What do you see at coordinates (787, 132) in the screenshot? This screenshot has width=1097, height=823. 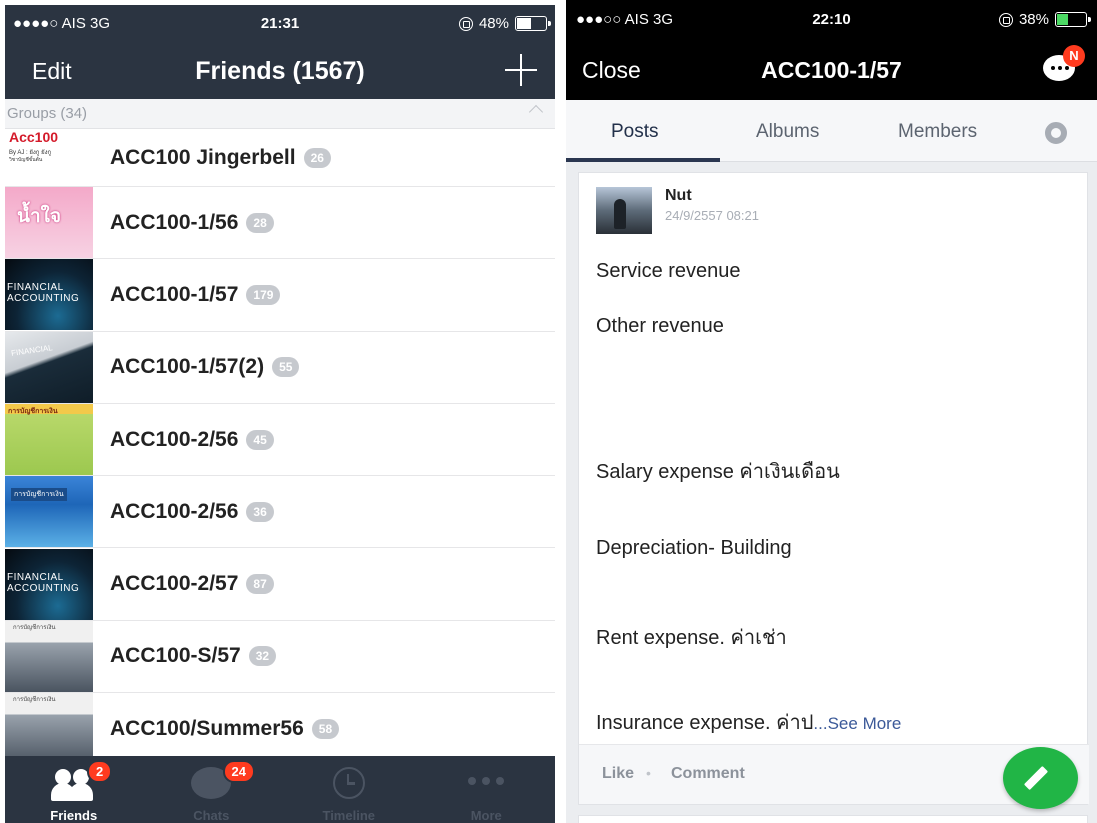 I see `tab-albums: Albums` at bounding box center [787, 132].